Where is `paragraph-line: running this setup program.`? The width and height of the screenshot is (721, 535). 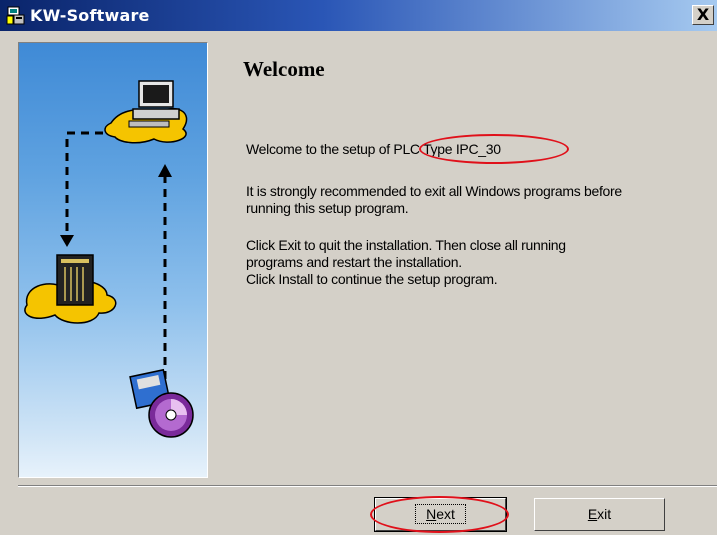 paragraph-line: running this setup program. is located at coordinates (327, 208).